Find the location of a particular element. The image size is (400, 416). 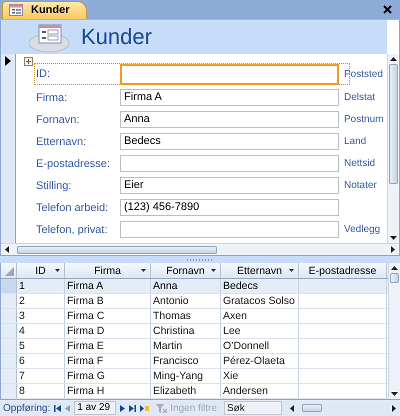

search-field: Søk is located at coordinates (253, 408).